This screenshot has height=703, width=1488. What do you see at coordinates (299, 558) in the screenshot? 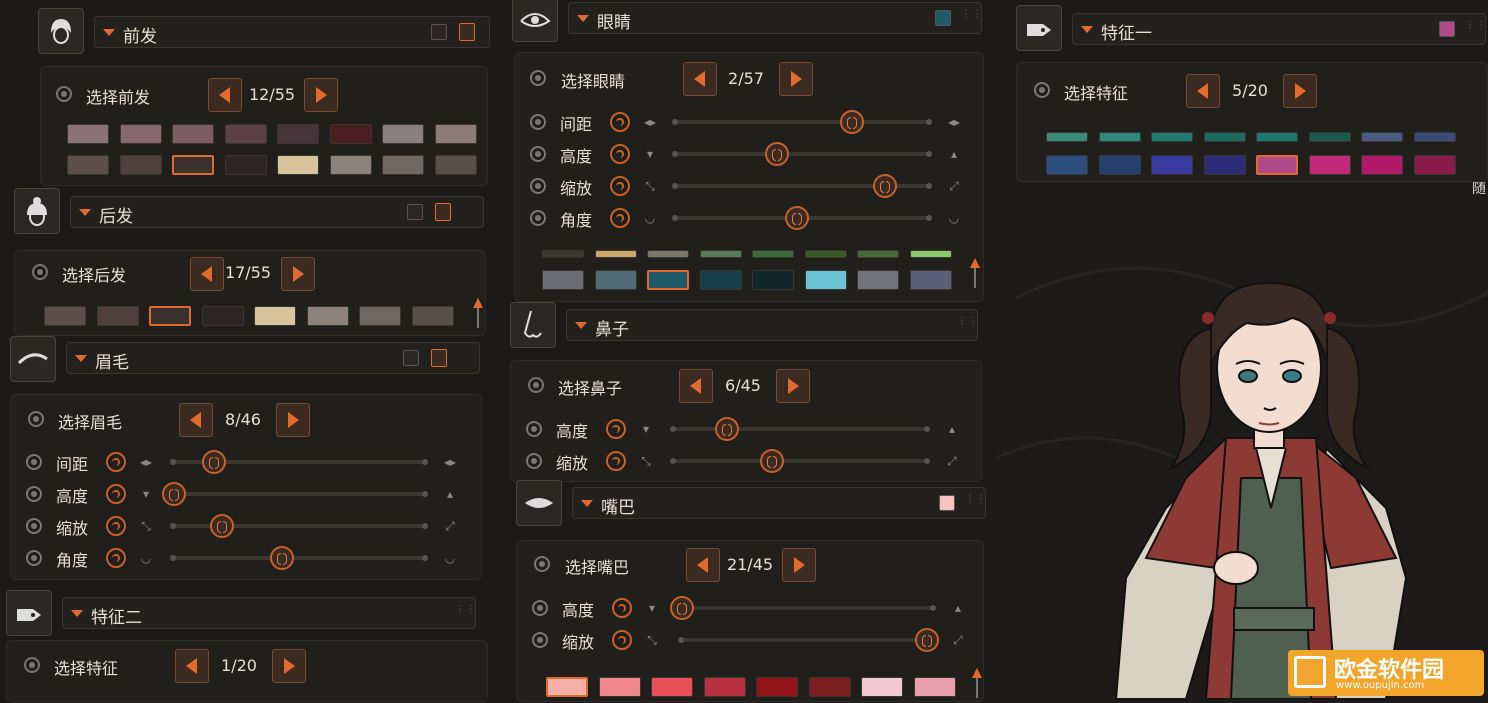
I see `eyebrow-angle-slider-track` at bounding box center [299, 558].